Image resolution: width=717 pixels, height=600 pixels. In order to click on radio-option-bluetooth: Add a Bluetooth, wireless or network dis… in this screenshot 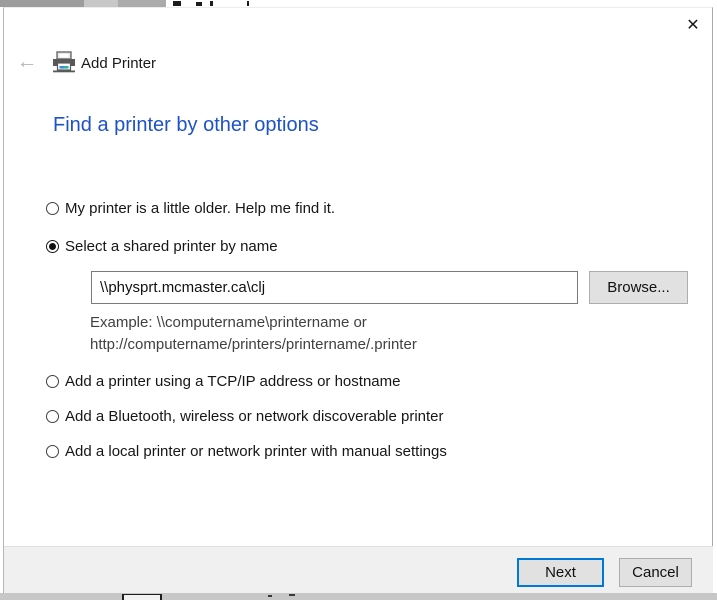, I will do `click(245, 416)`.